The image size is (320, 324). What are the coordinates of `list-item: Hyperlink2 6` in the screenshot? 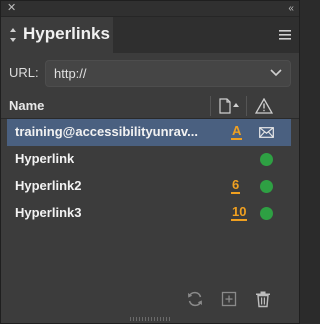 It's located at (149, 186).